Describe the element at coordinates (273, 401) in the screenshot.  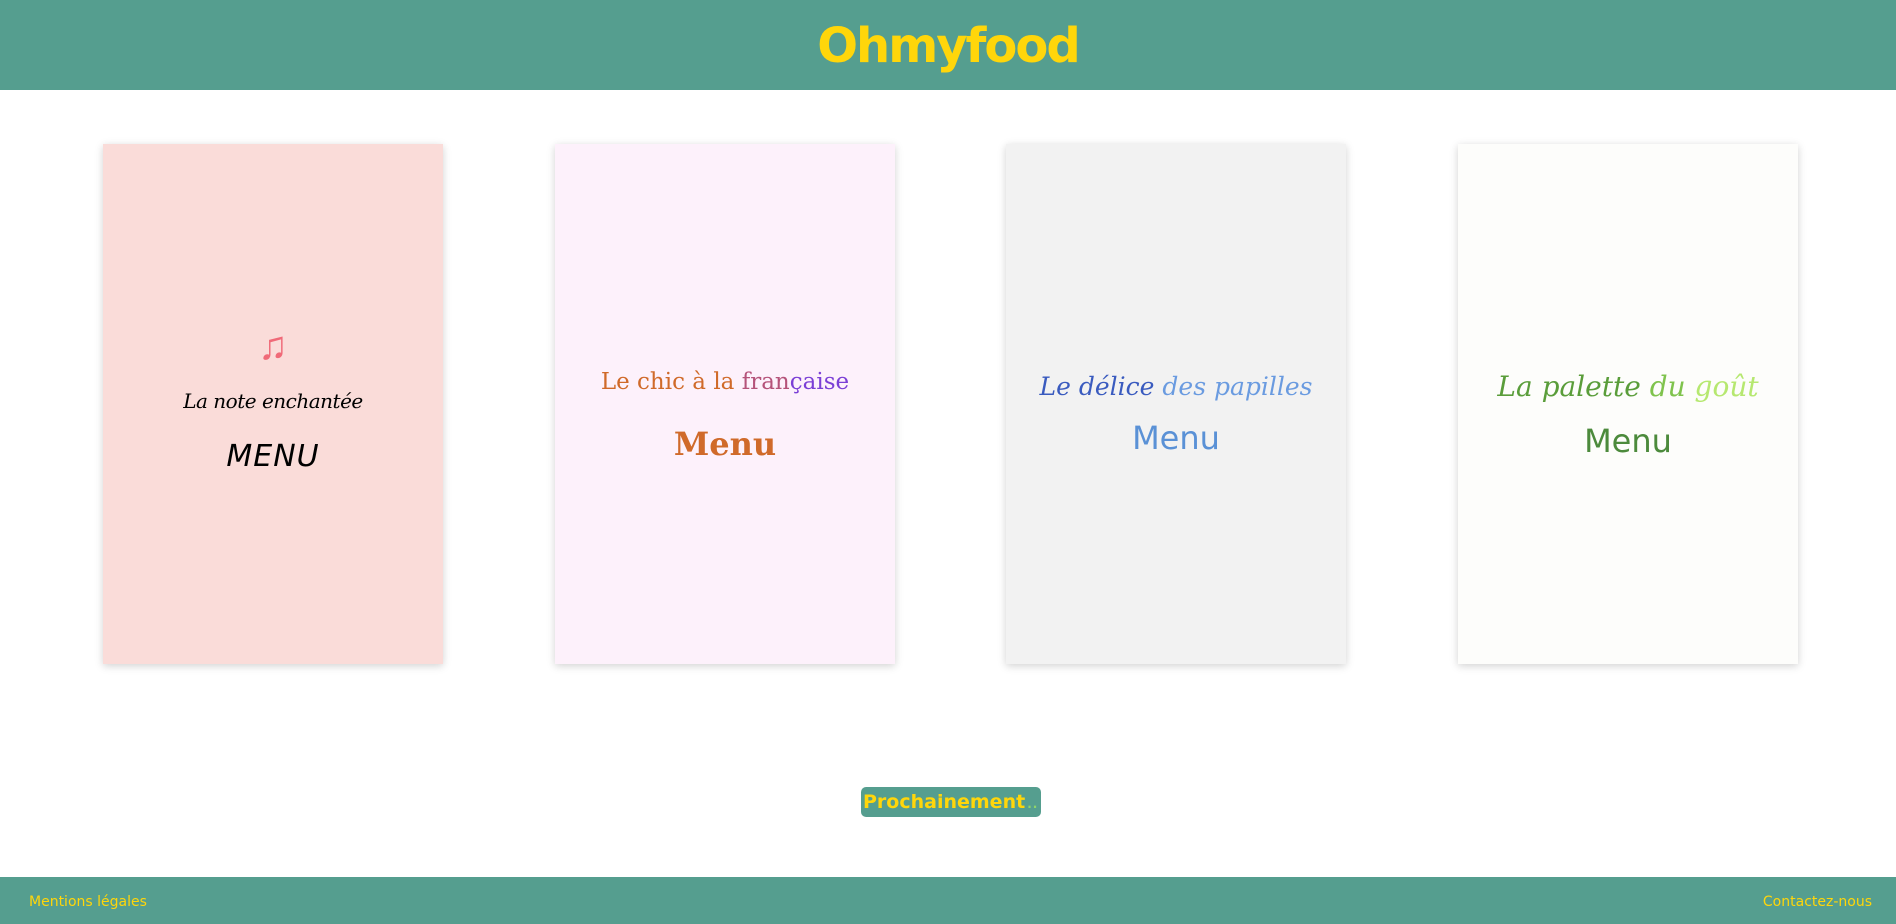
I see `restaurant-name: La note enchantée` at that location.